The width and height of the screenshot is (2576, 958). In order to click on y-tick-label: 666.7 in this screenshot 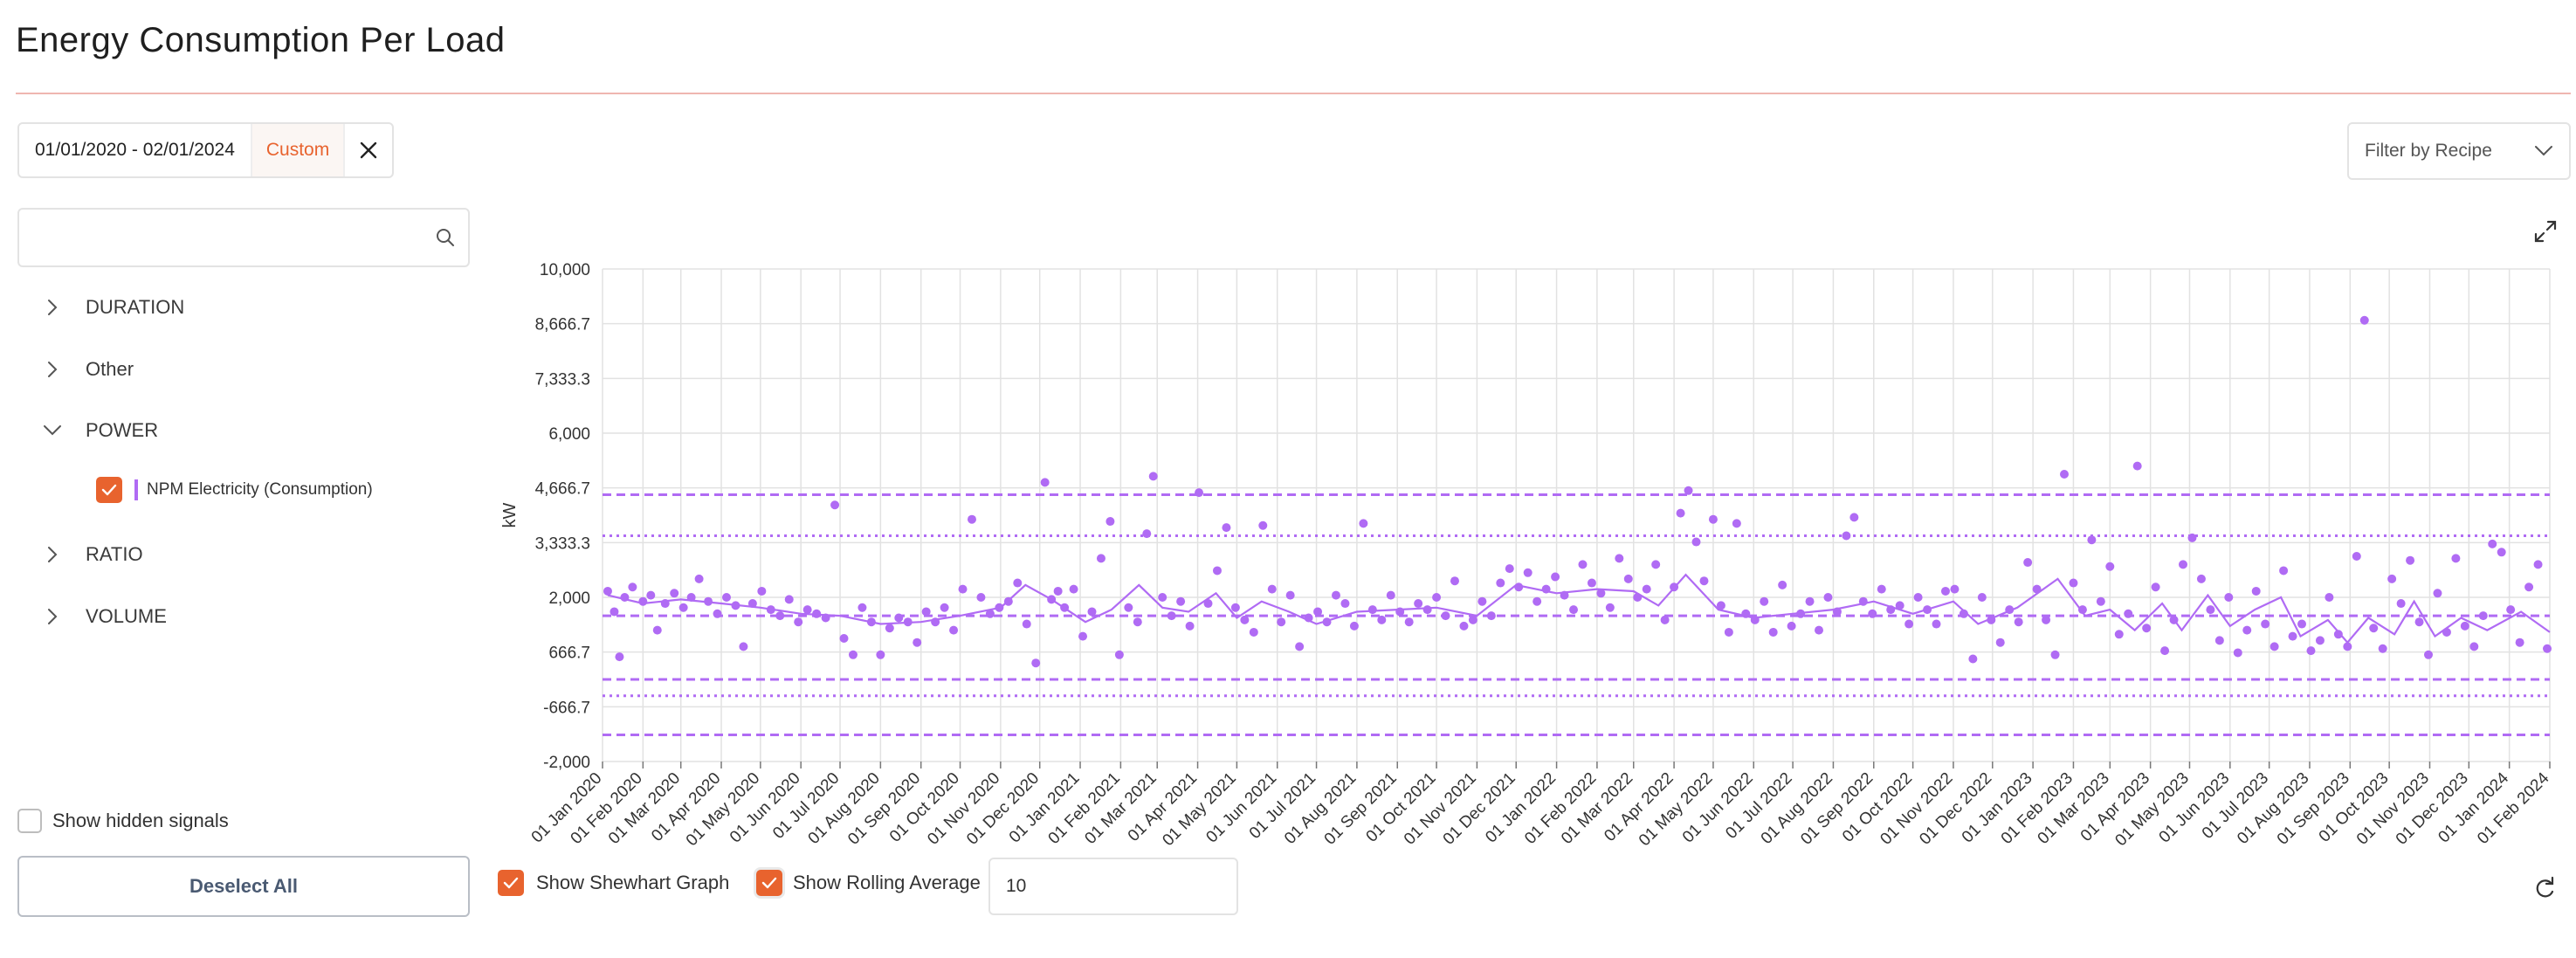, I will do `click(569, 653)`.